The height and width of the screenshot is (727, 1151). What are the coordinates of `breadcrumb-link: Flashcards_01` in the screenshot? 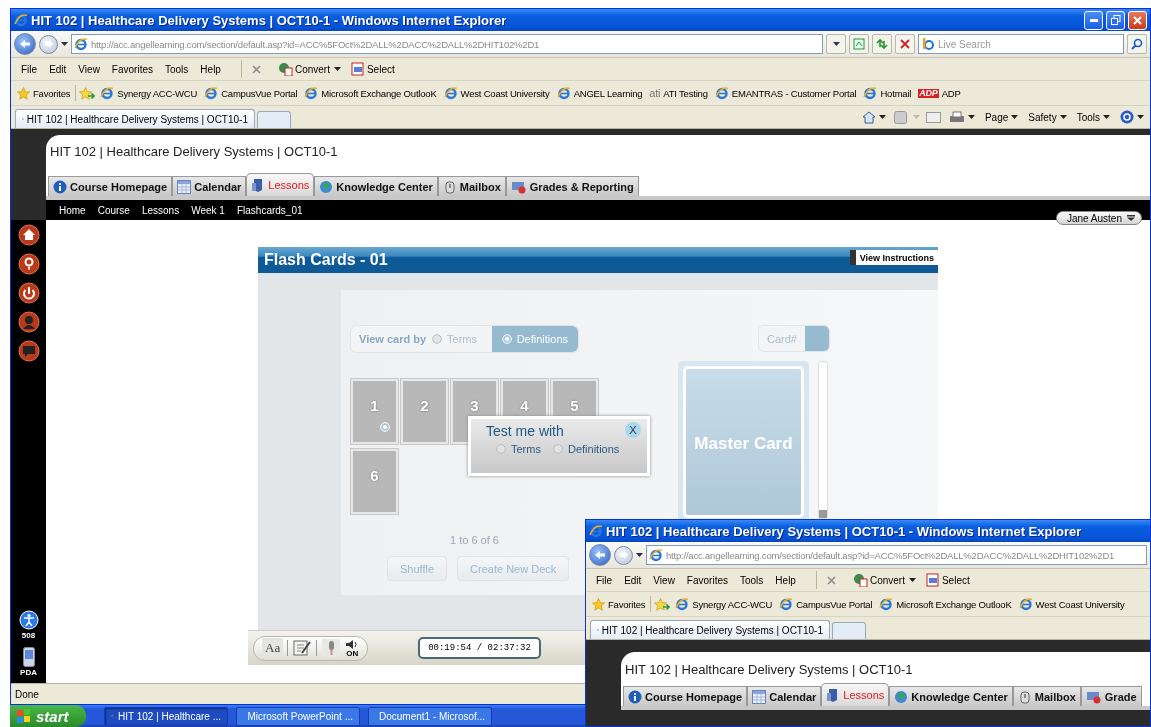 It's located at (269, 210).